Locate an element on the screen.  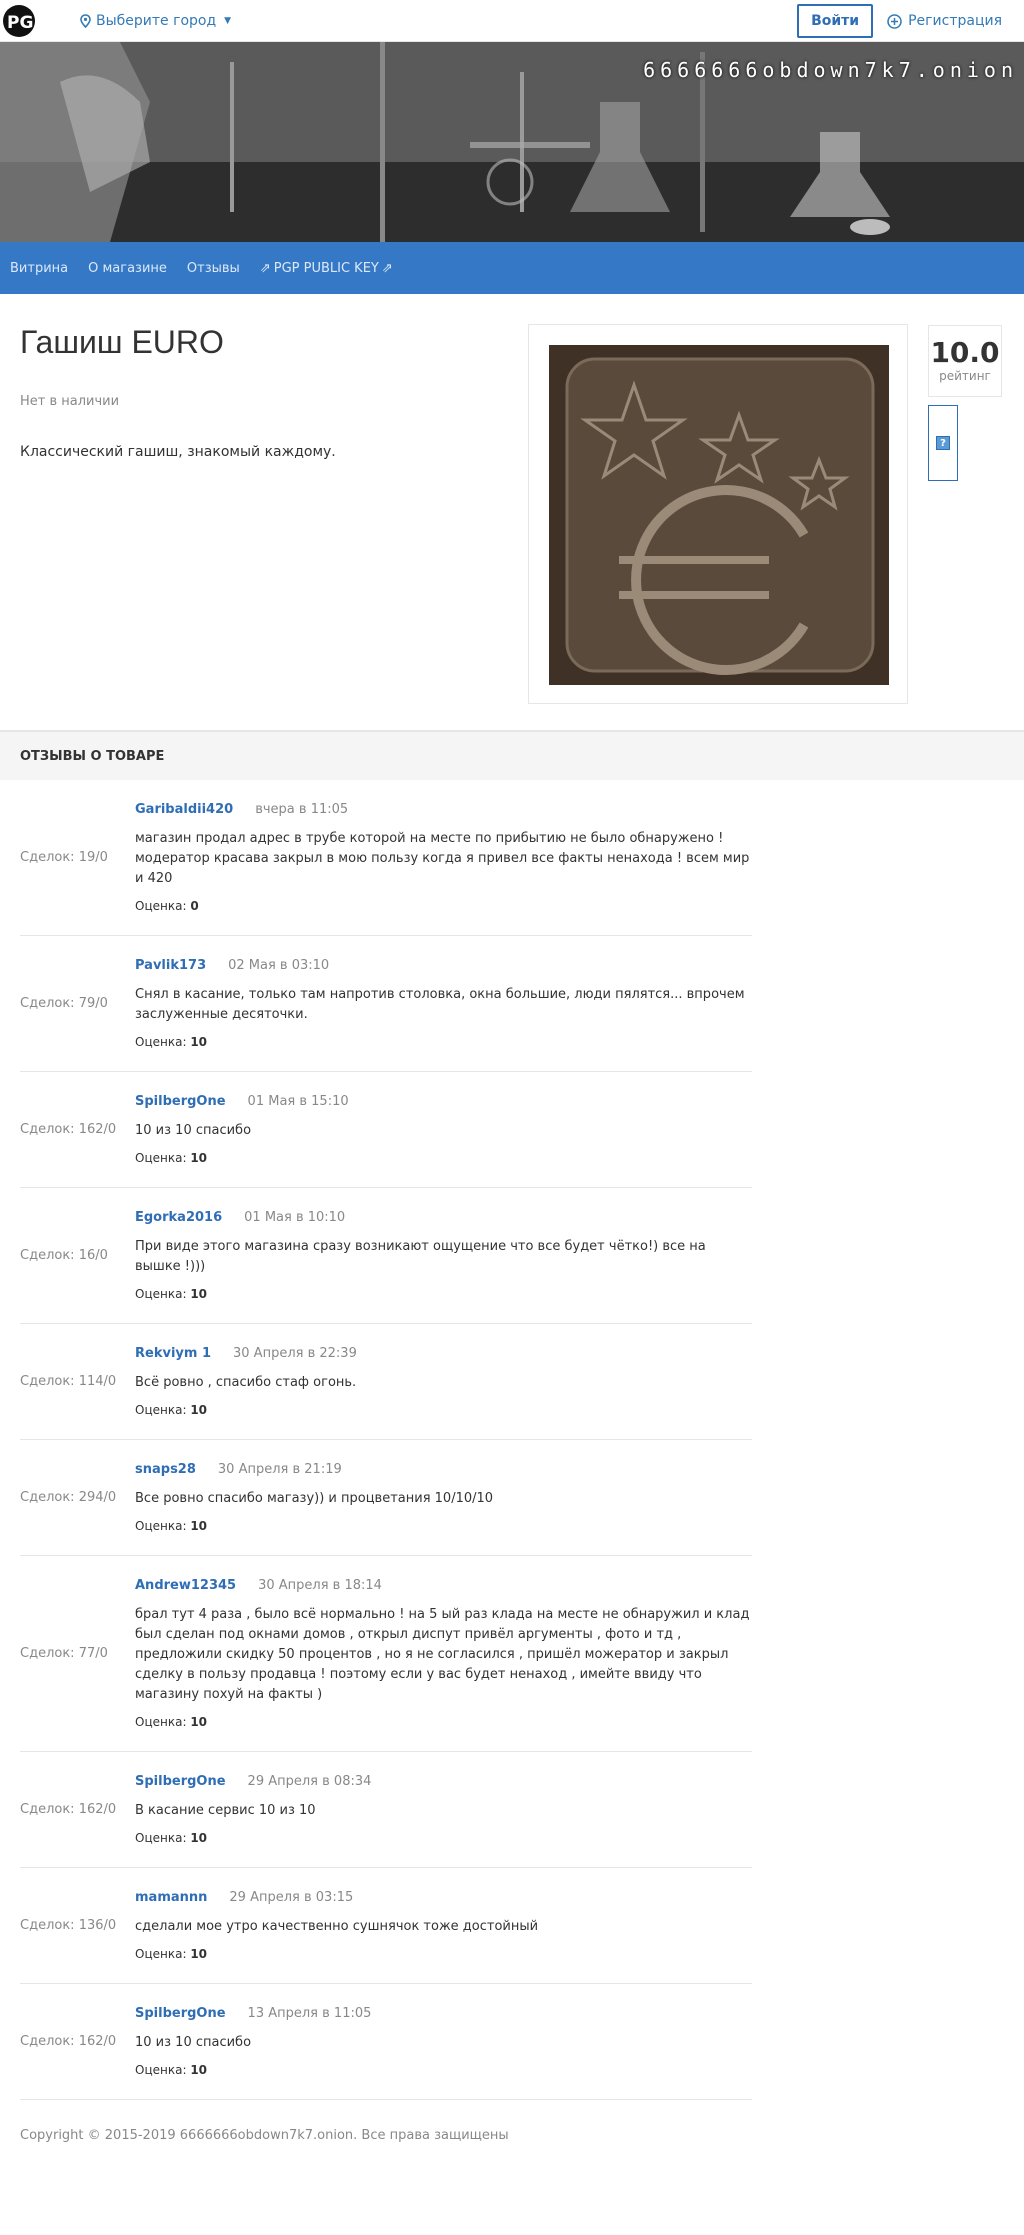
review-deals: Сделок: 136/0 is located at coordinates (68, 1925).